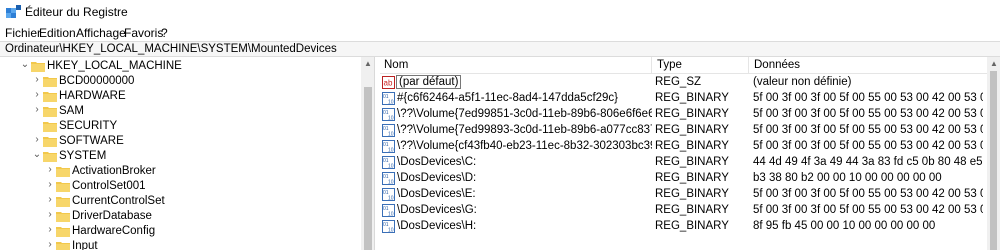  I want to click on tree-item-driverdatabase: › DriverDatabase, so click(180, 216).